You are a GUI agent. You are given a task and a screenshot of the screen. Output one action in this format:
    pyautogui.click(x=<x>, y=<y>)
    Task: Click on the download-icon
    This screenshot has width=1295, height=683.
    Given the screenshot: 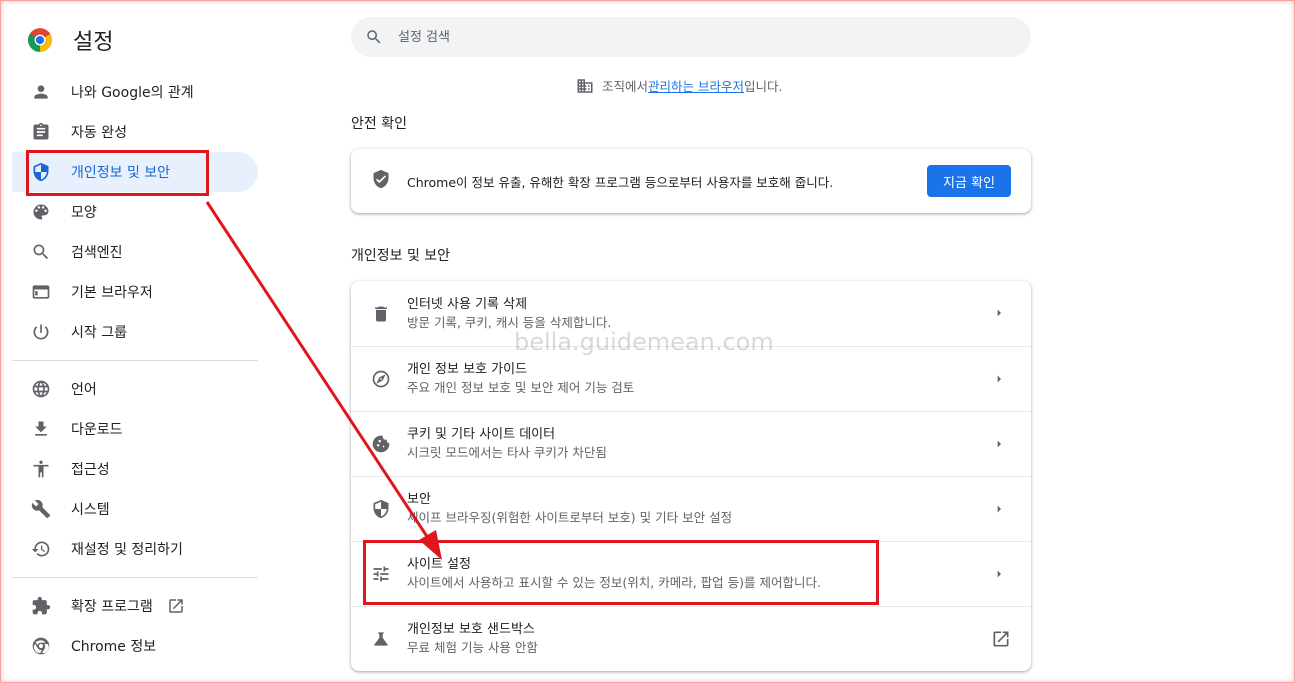 What is the action you would take?
    pyautogui.click(x=41, y=429)
    